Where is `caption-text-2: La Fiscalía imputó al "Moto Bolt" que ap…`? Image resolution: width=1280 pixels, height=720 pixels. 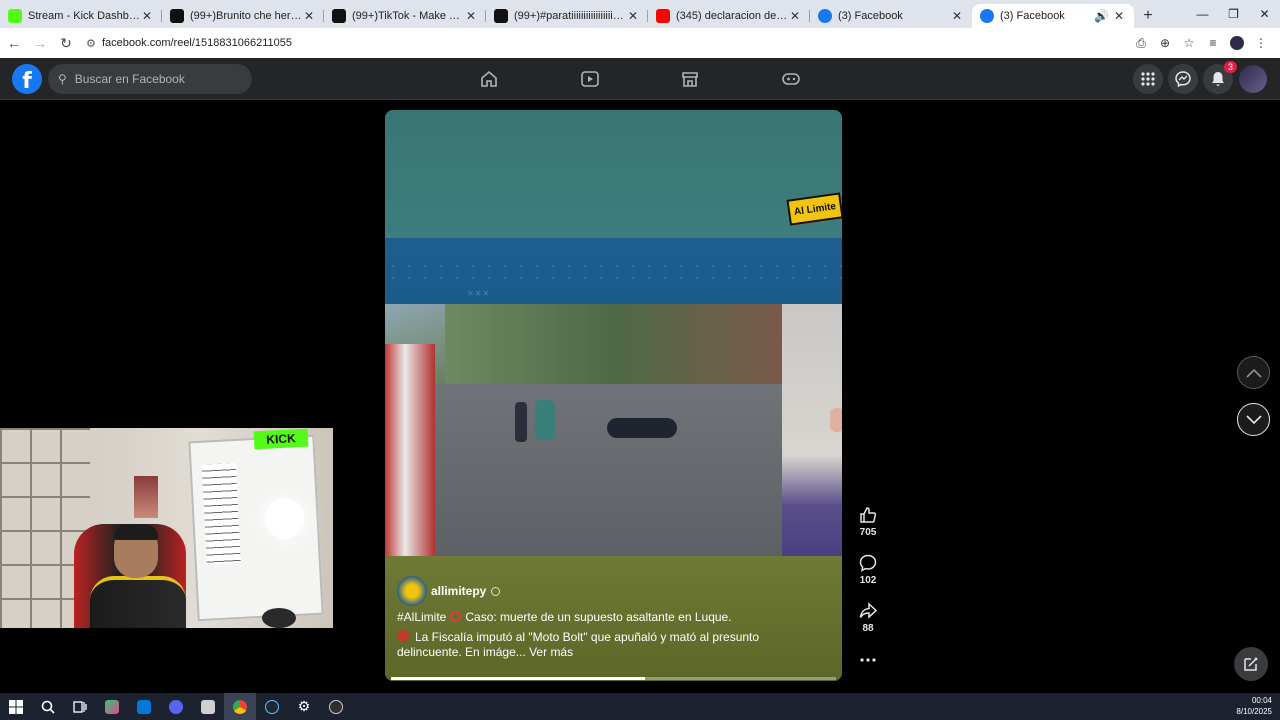
caption-text-2: La Fiscalía imputó al "Moto Bolt" que ap… is located at coordinates (578, 644).